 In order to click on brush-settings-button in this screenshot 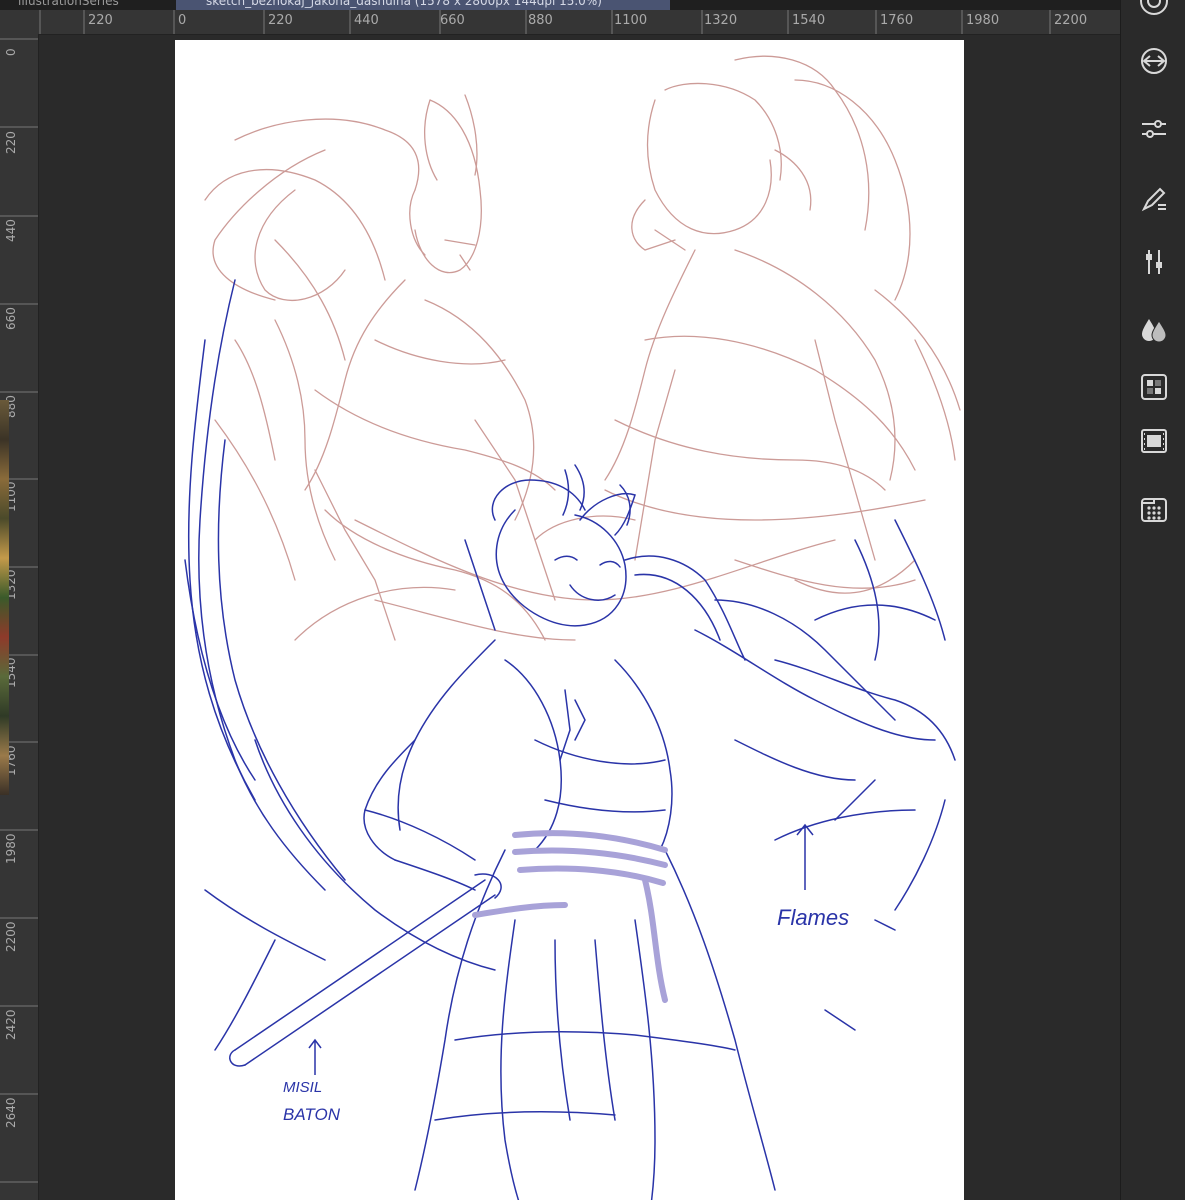, I will do `click(1154, 199)`.